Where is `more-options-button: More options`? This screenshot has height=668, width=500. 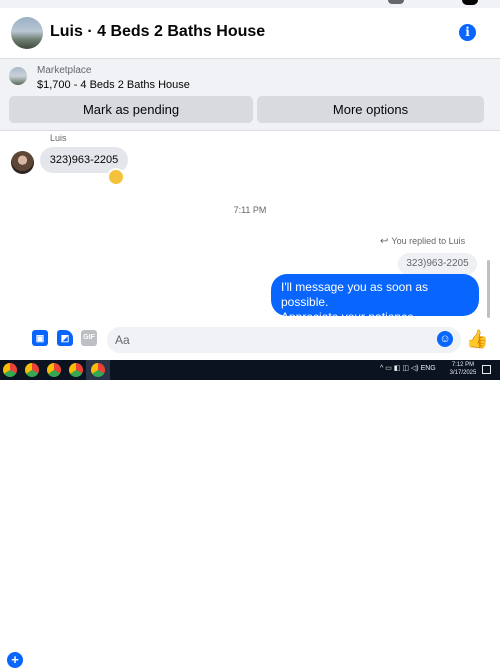
more-options-button: More options is located at coordinates (370, 109).